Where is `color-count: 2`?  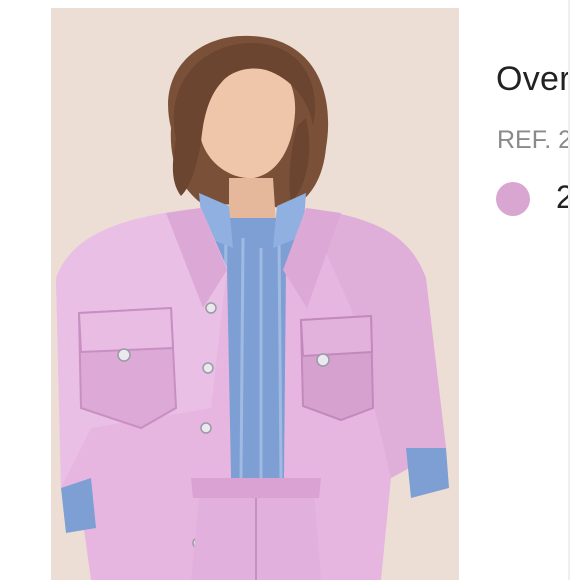 color-count: 2 is located at coordinates (562, 197).